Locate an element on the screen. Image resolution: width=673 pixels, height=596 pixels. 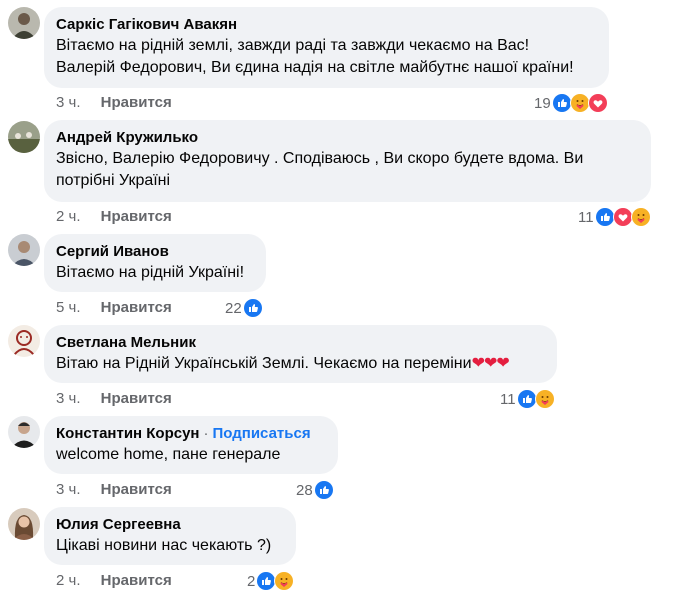
comment-author-row: Константин Корсун · Подписаться is located at coordinates (191, 434).